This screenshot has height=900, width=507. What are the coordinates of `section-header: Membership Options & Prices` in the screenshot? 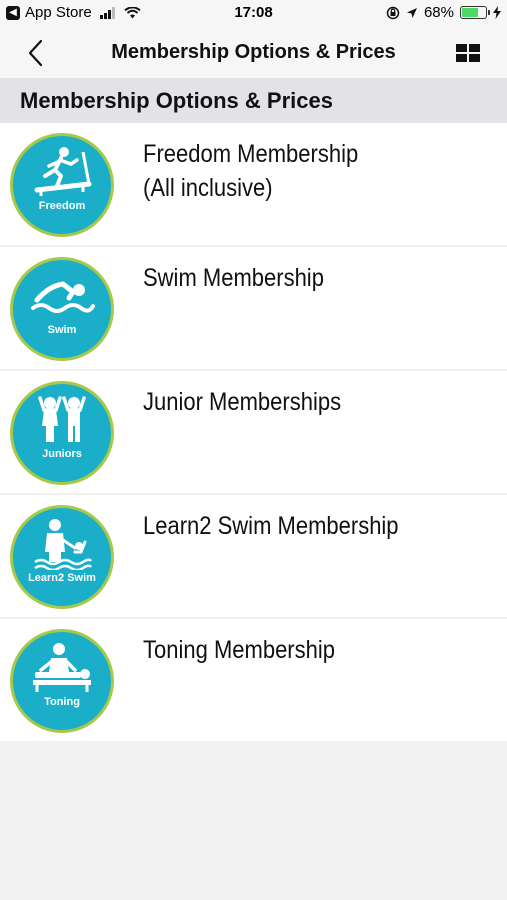 It's located at (253, 100).